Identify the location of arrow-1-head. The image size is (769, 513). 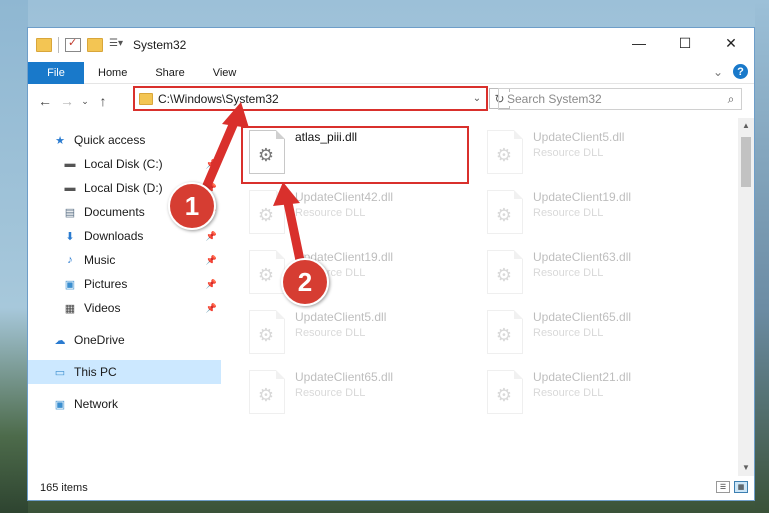
(235, 115).